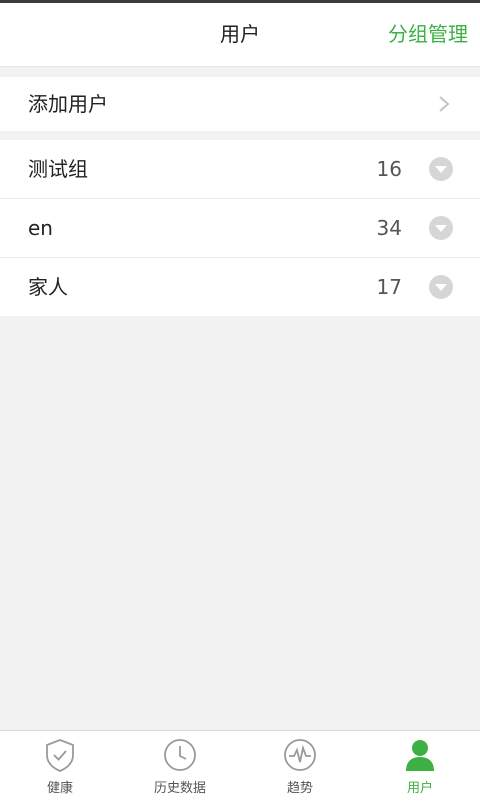 Image resolution: width=480 pixels, height=801 pixels. I want to click on group-row: en 34, so click(240, 228).